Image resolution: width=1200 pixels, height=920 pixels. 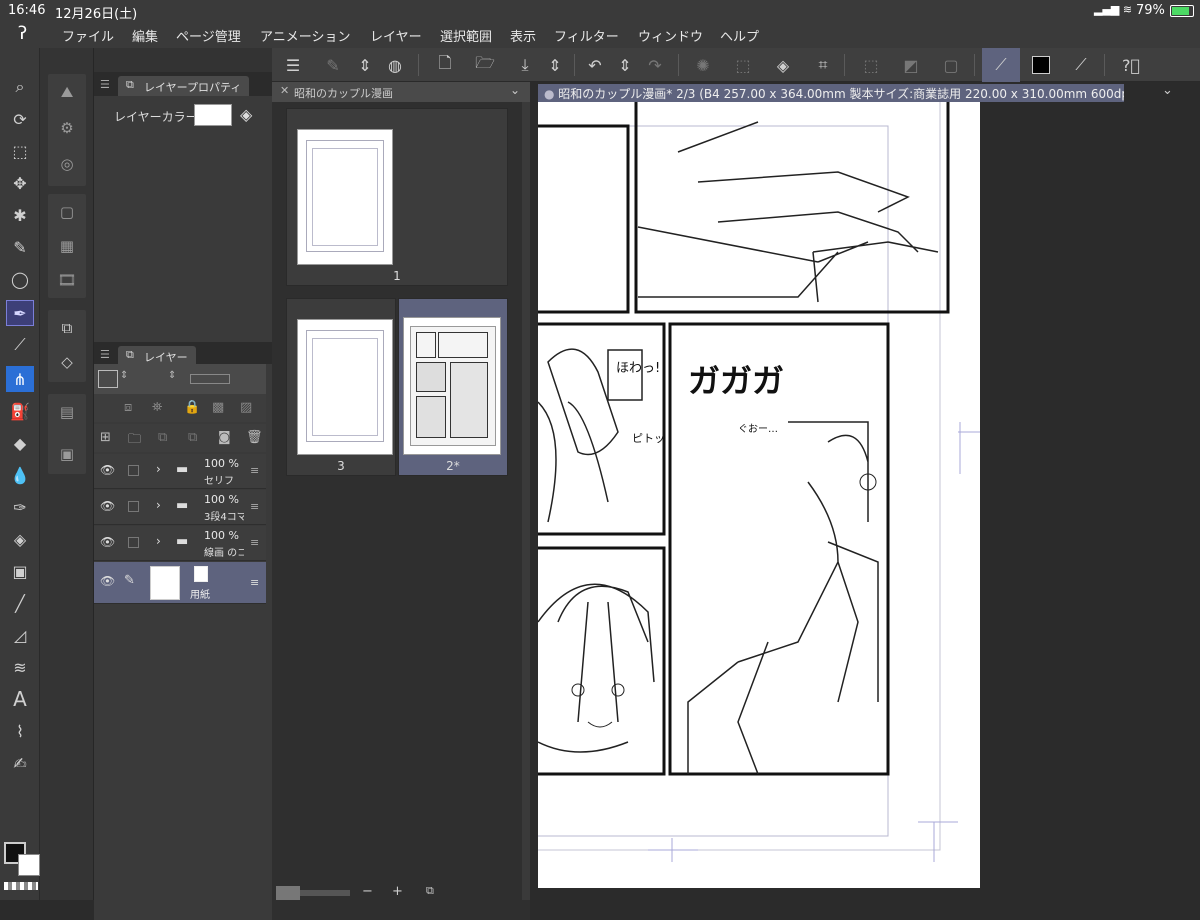 I want to click on timeline-icon: 🎞, so click(x=67, y=280).